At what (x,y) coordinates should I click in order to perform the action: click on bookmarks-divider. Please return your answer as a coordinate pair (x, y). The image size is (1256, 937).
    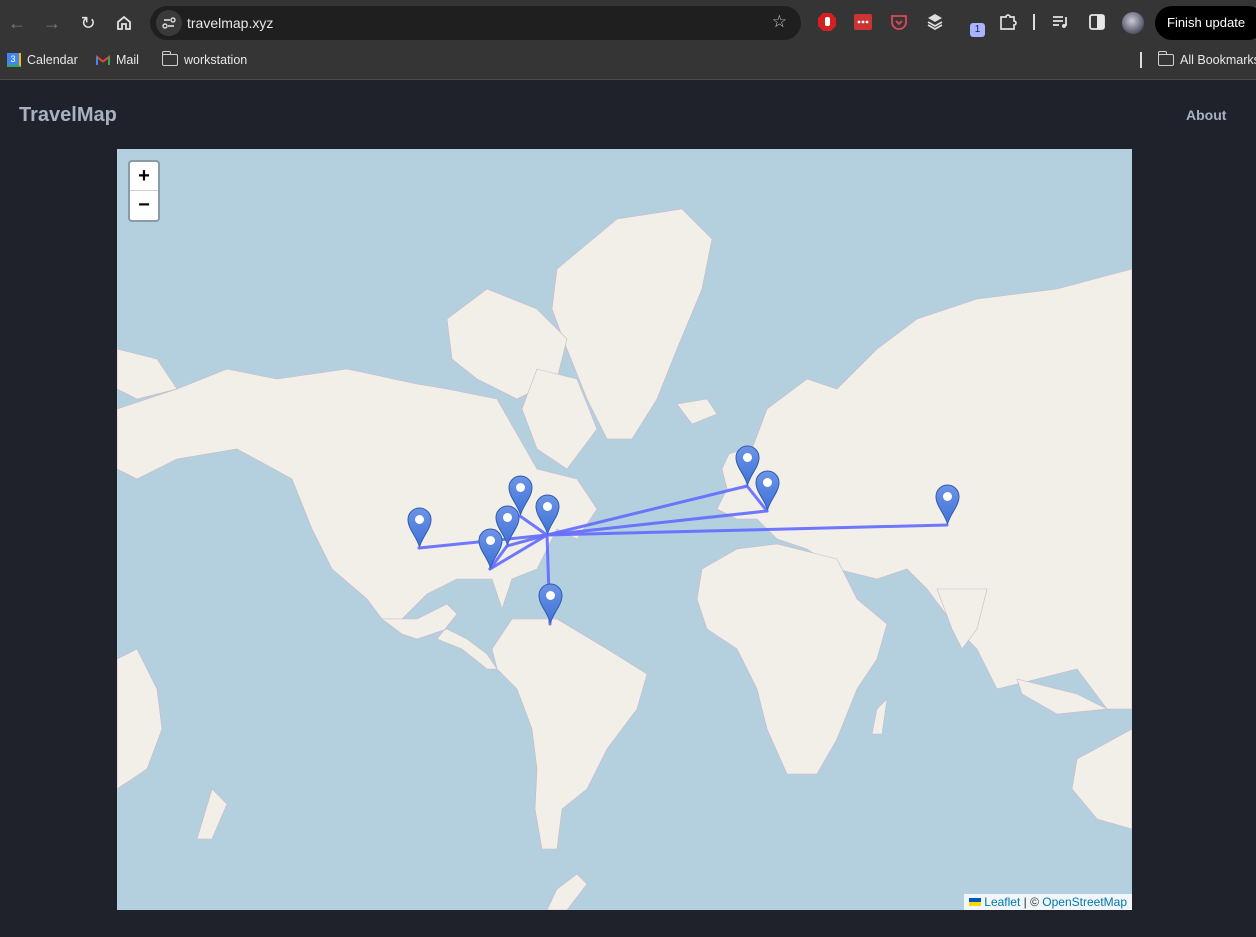
    Looking at the image, I should click on (1141, 60).